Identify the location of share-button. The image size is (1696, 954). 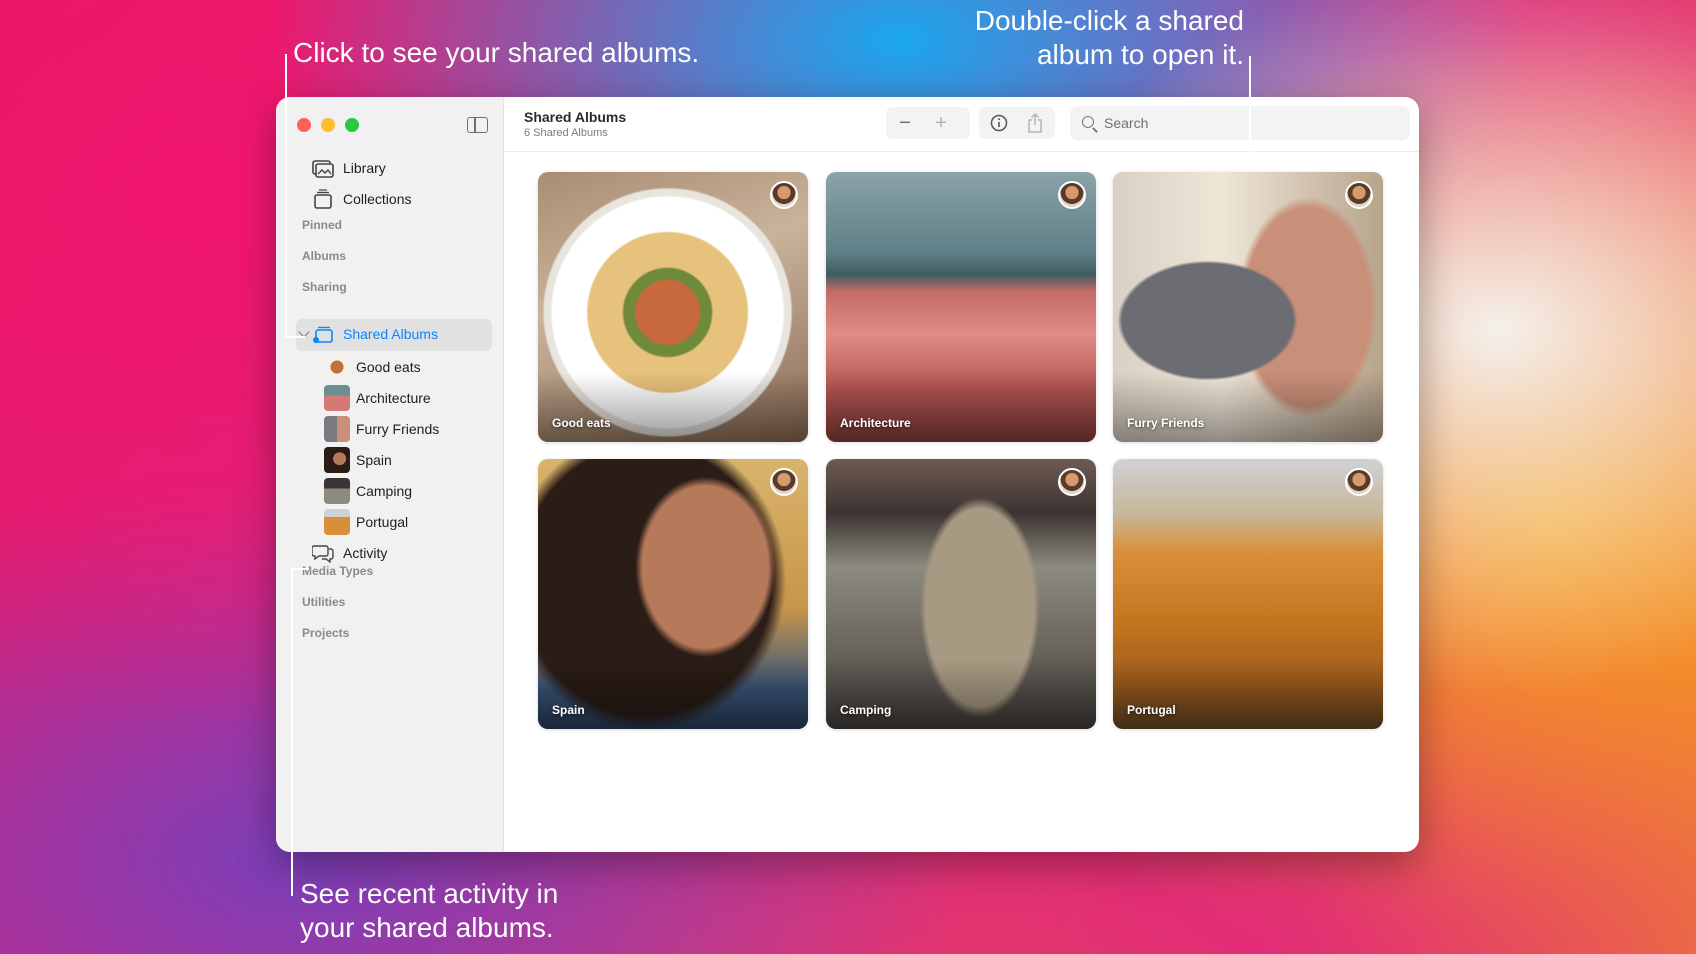
(1035, 123).